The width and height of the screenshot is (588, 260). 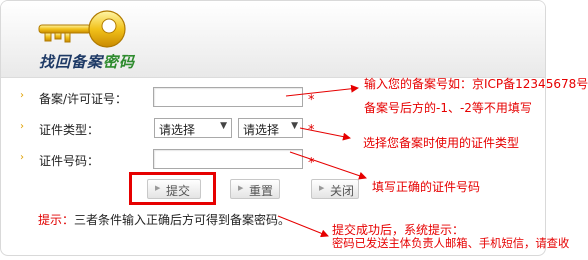 What do you see at coordinates (69, 161) in the screenshot?
I see `id-number-label: 证件号码：` at bounding box center [69, 161].